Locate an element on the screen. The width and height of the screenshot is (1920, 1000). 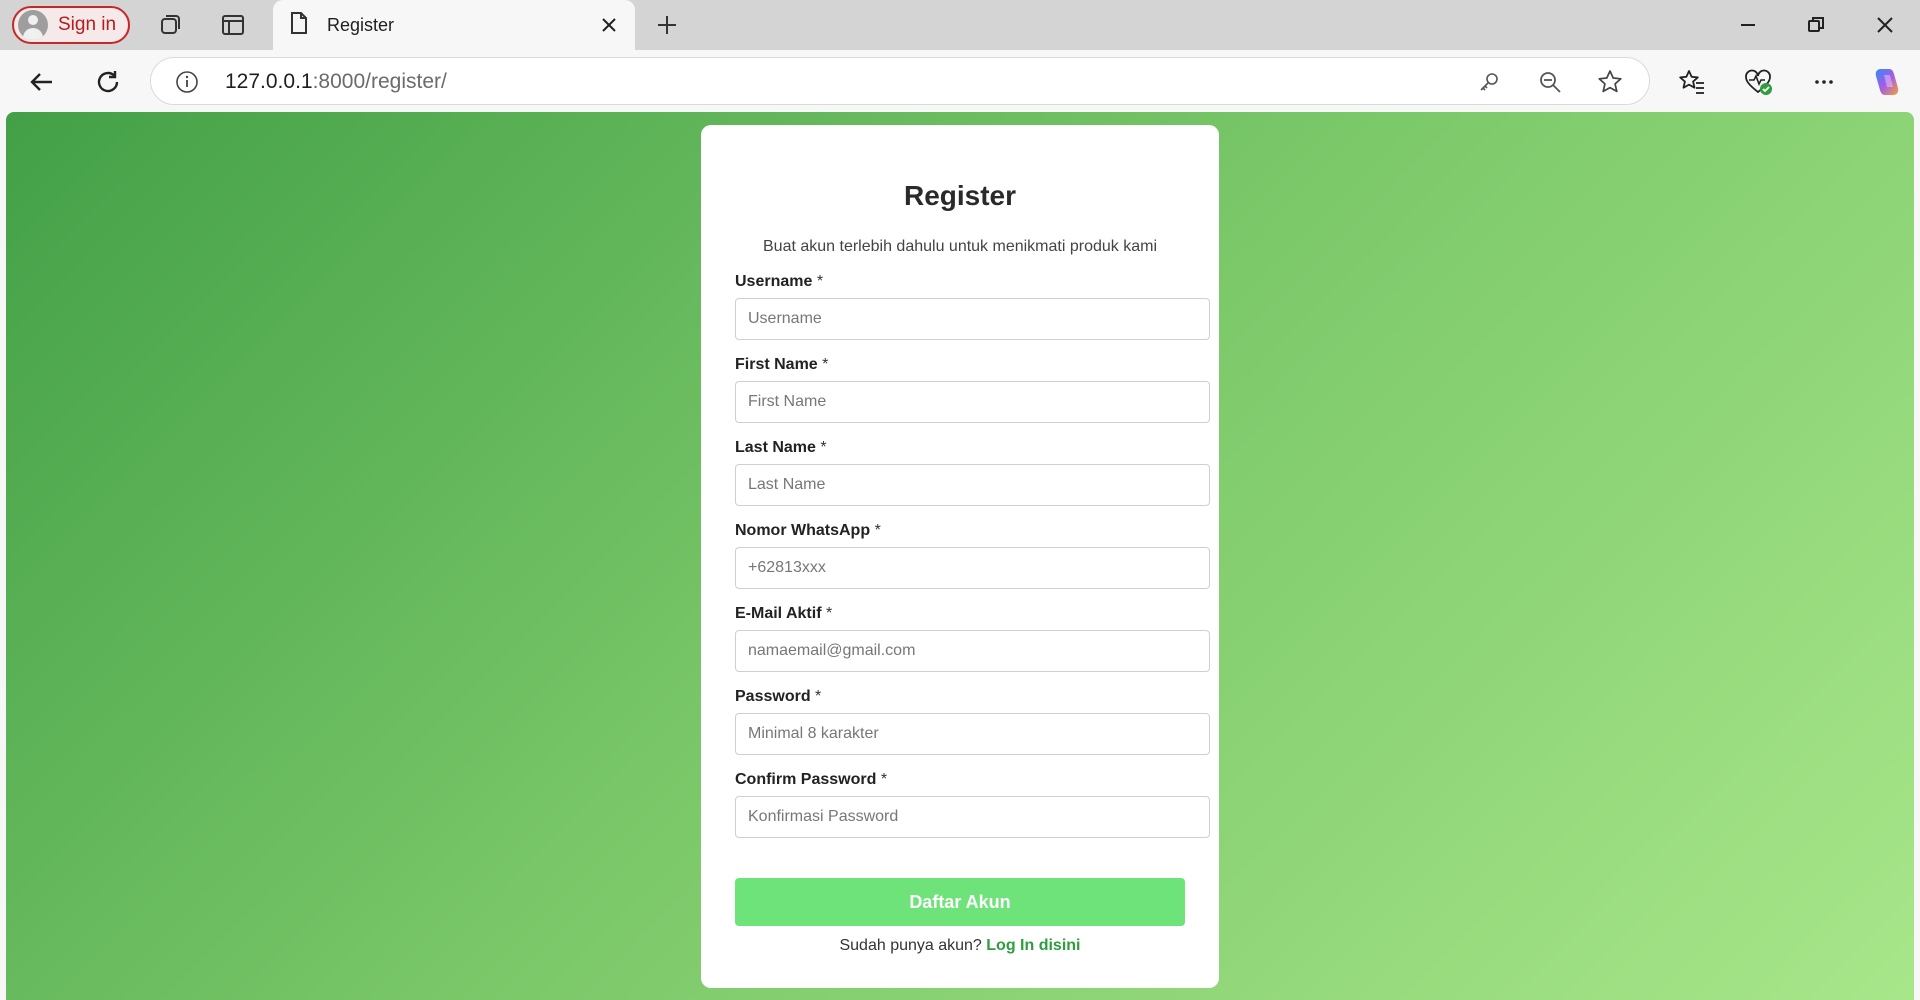
username-input is located at coordinates (972, 319).